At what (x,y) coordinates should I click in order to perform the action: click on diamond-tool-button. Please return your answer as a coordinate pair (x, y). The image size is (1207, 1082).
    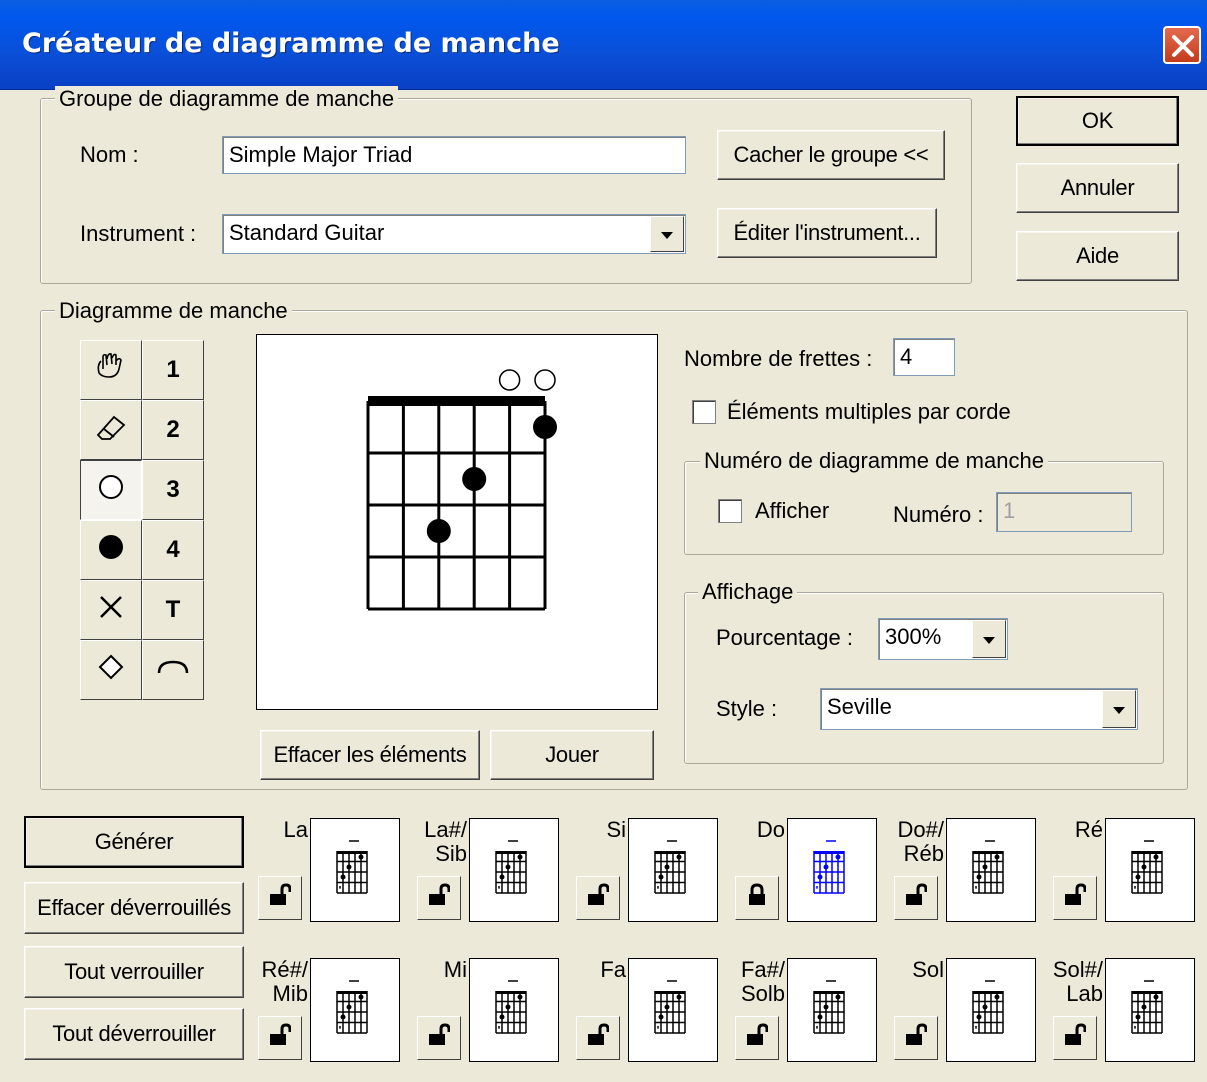
    Looking at the image, I should click on (111, 670).